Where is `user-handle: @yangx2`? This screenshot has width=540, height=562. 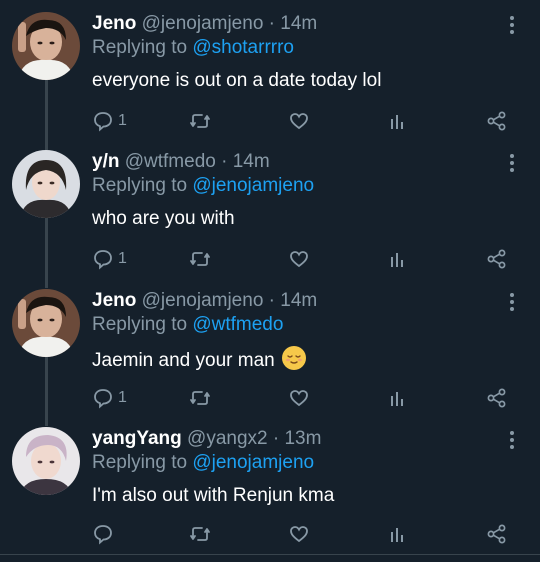 user-handle: @yangx2 is located at coordinates (227, 438).